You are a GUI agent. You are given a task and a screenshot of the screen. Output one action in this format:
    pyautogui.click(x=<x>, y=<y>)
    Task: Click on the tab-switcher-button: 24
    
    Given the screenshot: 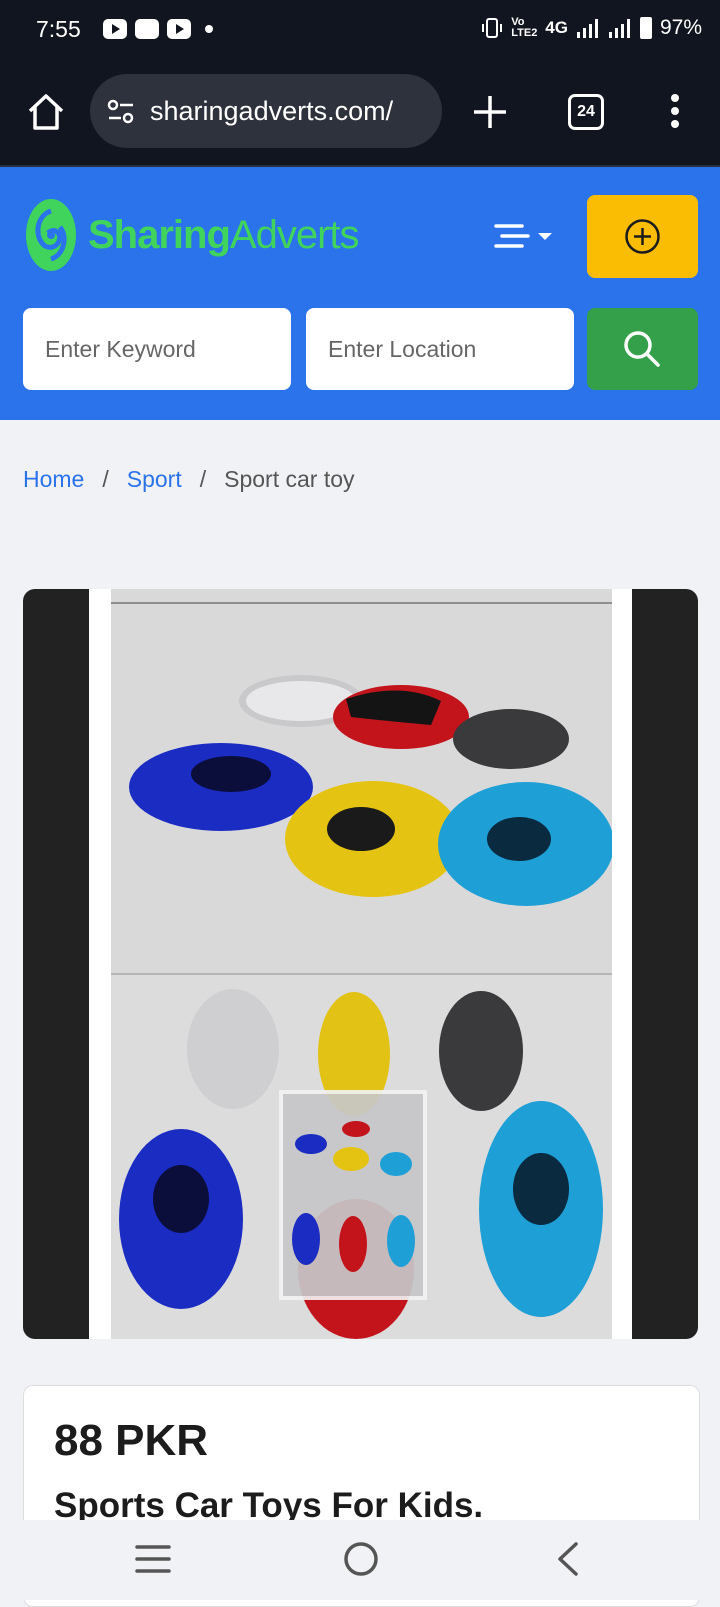 What is the action you would take?
    pyautogui.click(x=586, y=112)
    